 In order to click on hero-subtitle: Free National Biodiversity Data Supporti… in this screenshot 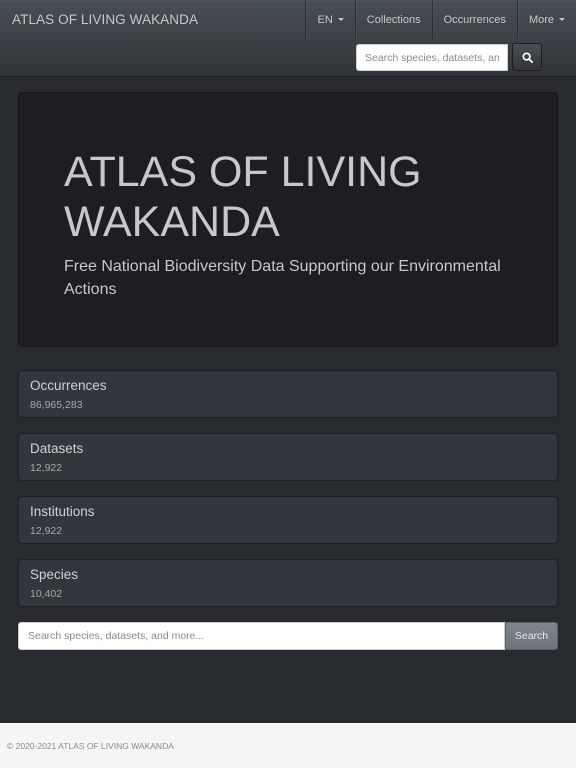, I will do `click(282, 278)`.